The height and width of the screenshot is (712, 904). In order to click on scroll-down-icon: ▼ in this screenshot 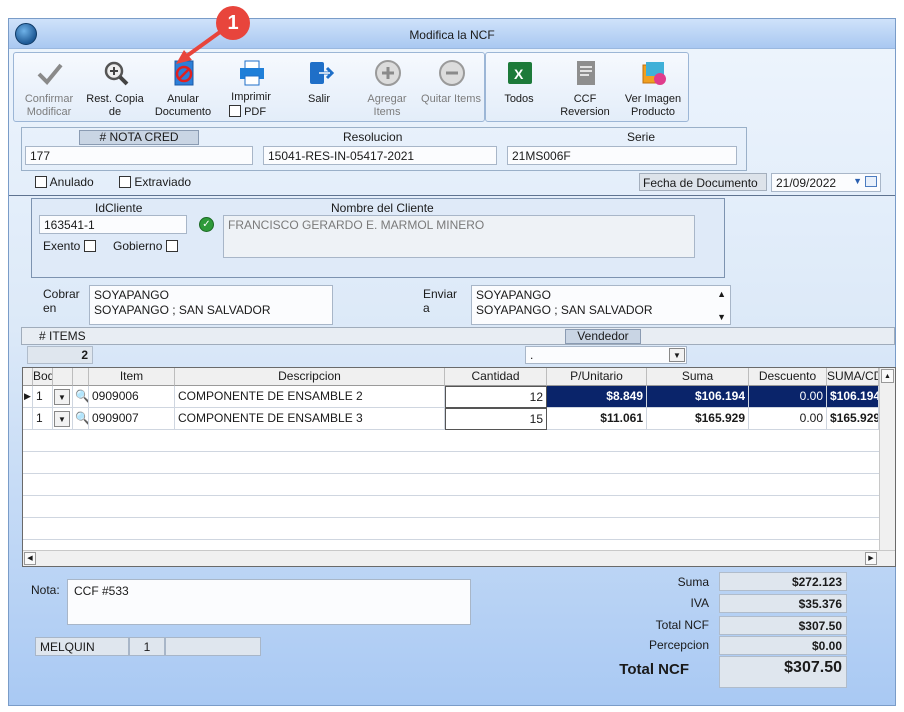, I will do `click(721, 317)`.